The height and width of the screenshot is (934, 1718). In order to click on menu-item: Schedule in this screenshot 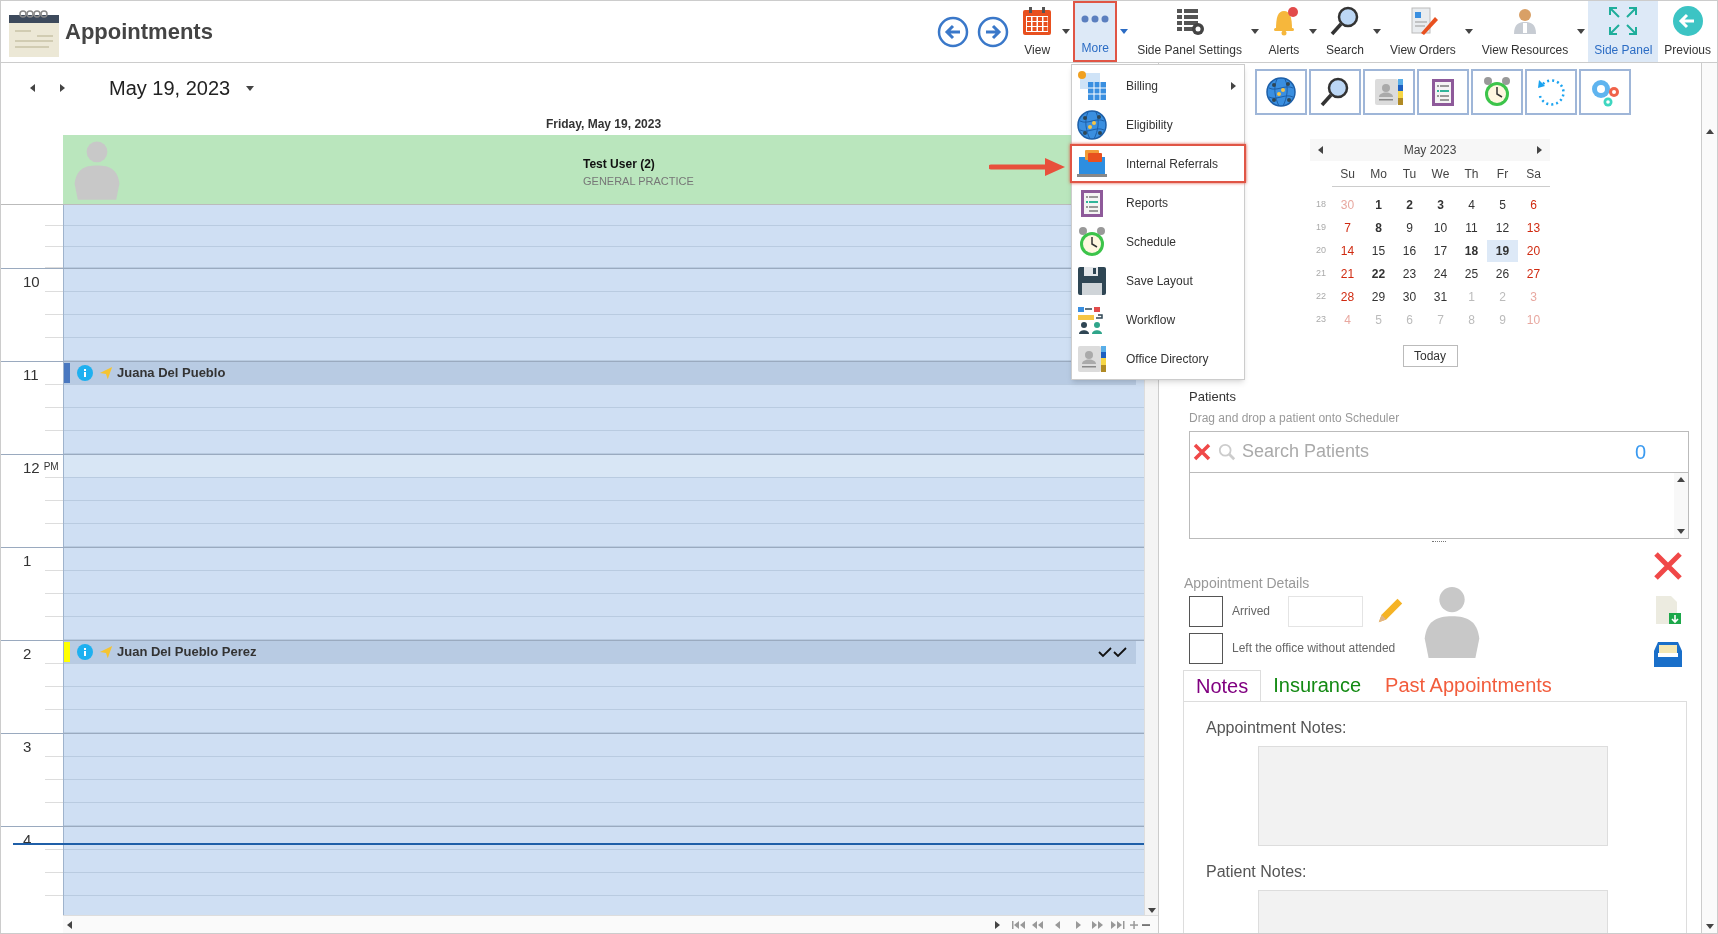, I will do `click(1158, 241)`.